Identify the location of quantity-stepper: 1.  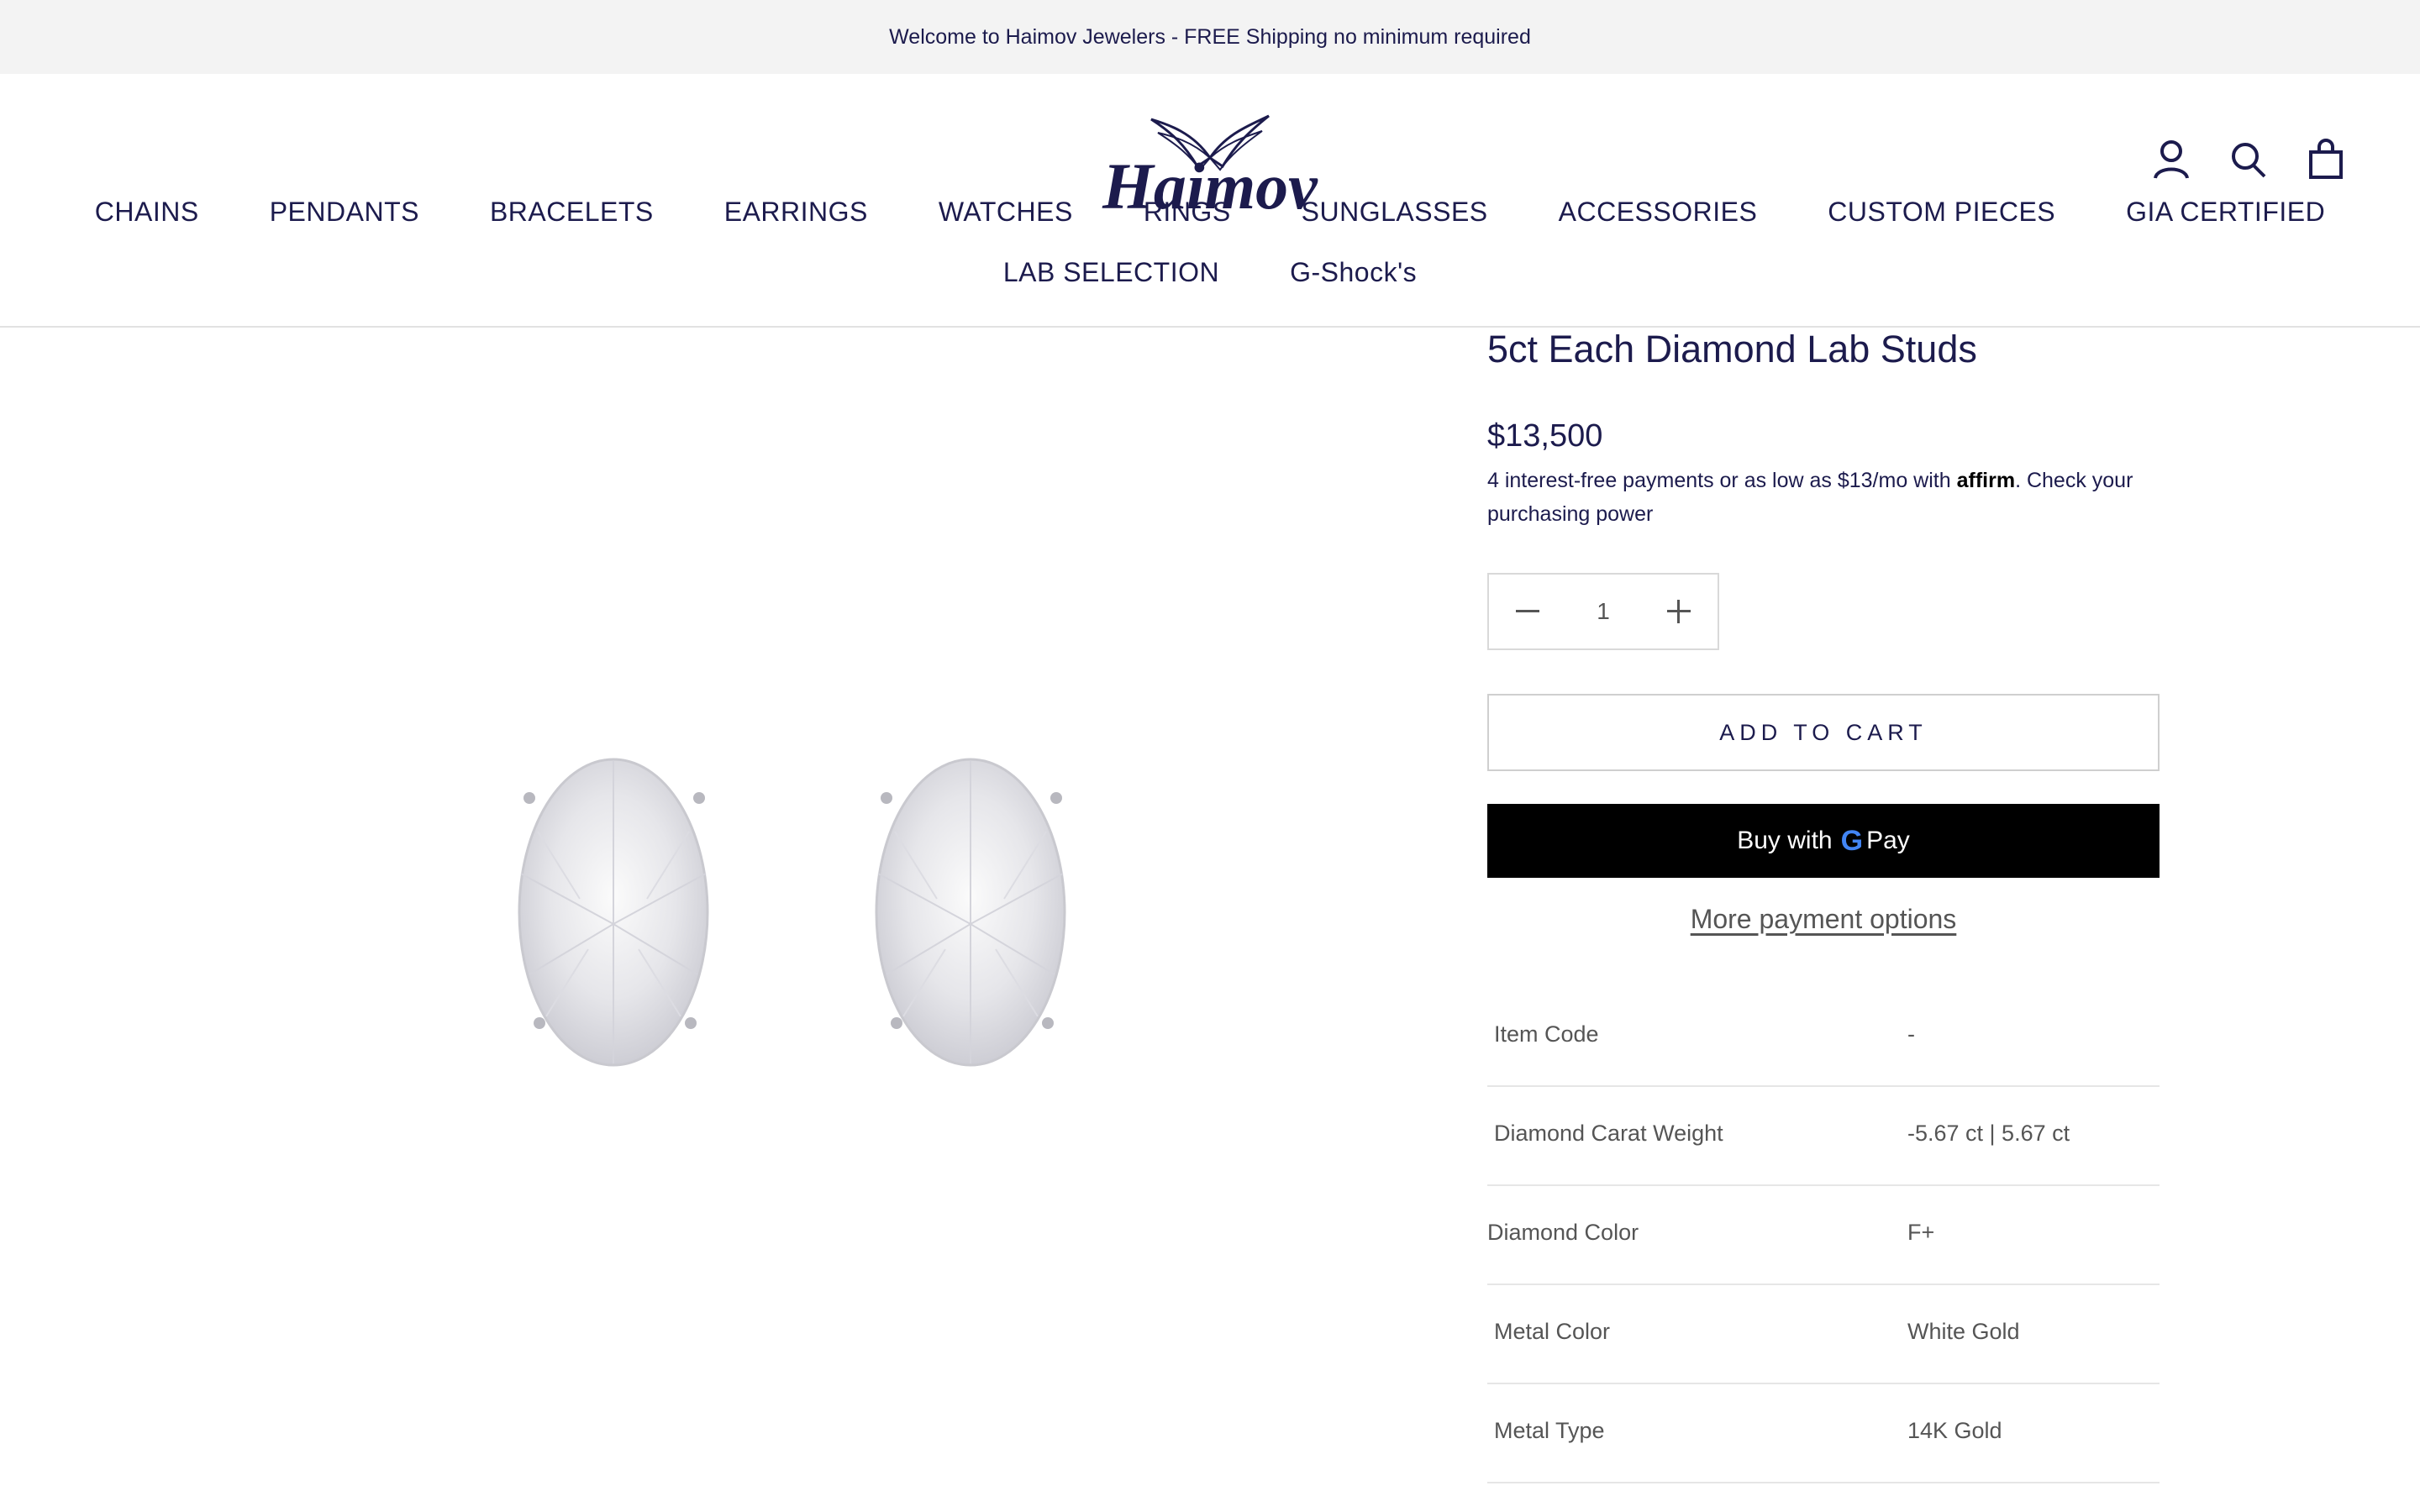
(1603, 611).